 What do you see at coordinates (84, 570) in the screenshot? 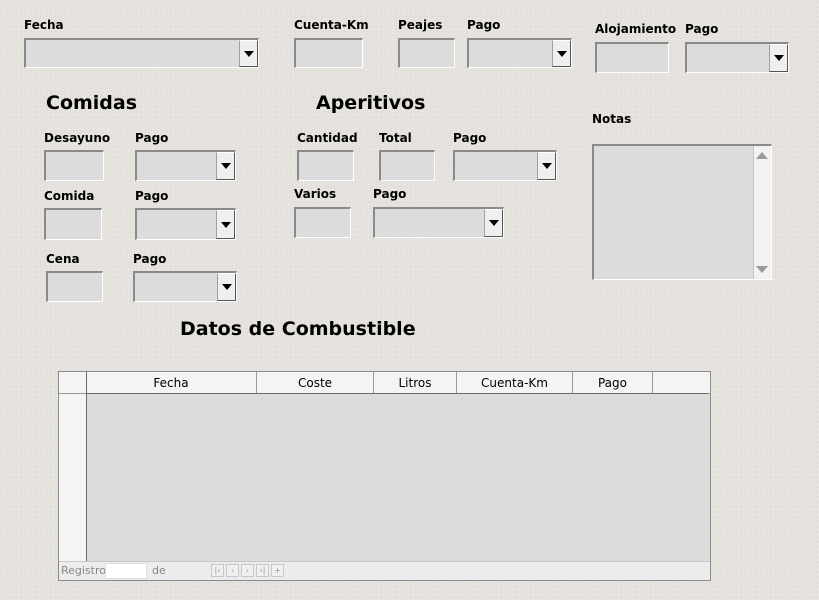
I see `registro-label: Registro` at bounding box center [84, 570].